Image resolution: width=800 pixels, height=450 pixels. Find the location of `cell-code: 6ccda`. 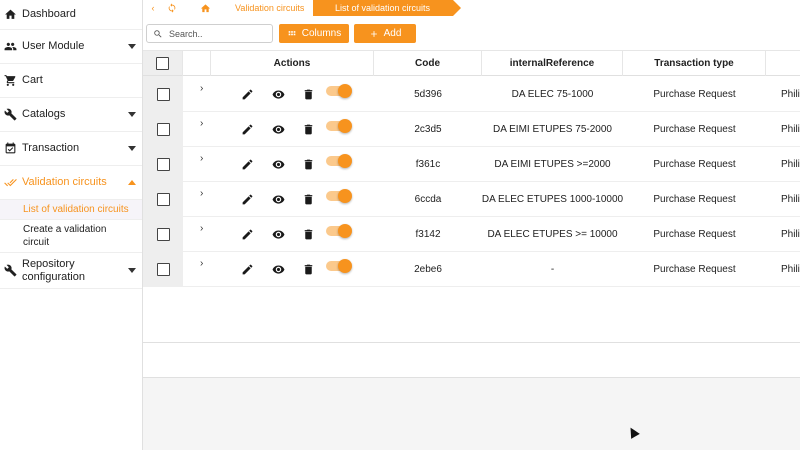

cell-code: 6ccda is located at coordinates (428, 199).